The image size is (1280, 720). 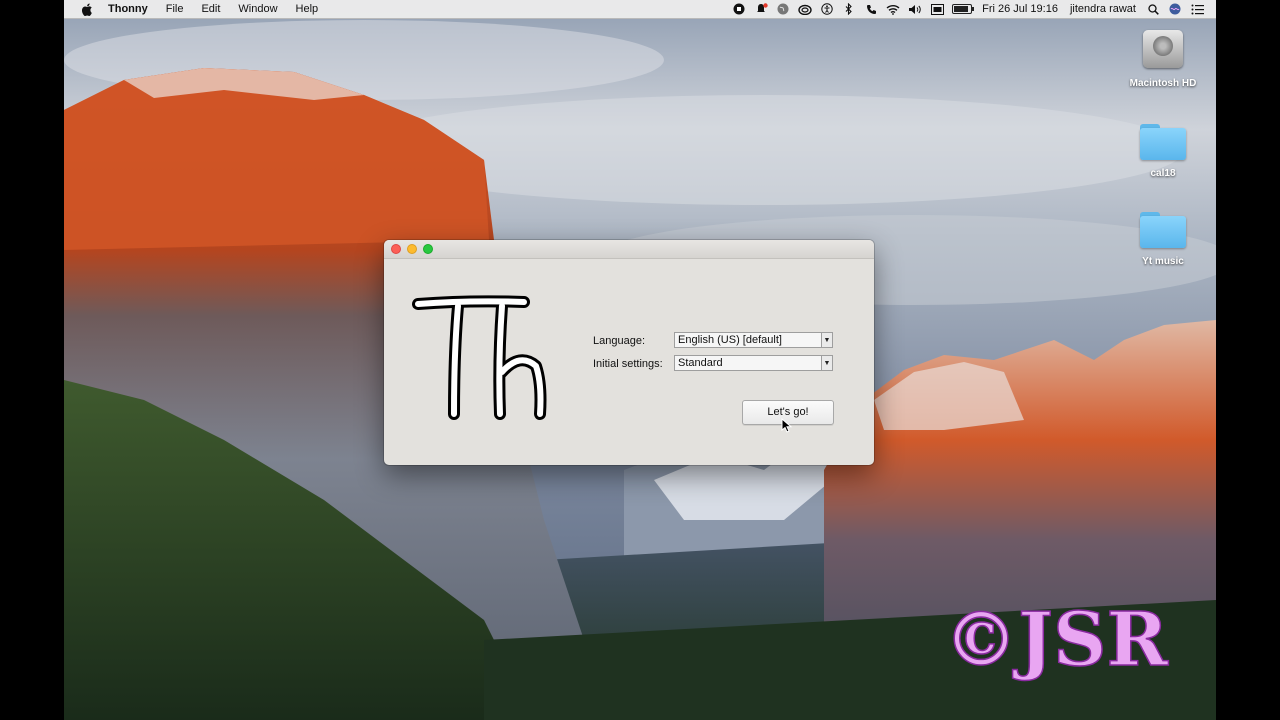 I want to click on desktop-icon-label: Macintosh HD, so click(x=1163, y=83).